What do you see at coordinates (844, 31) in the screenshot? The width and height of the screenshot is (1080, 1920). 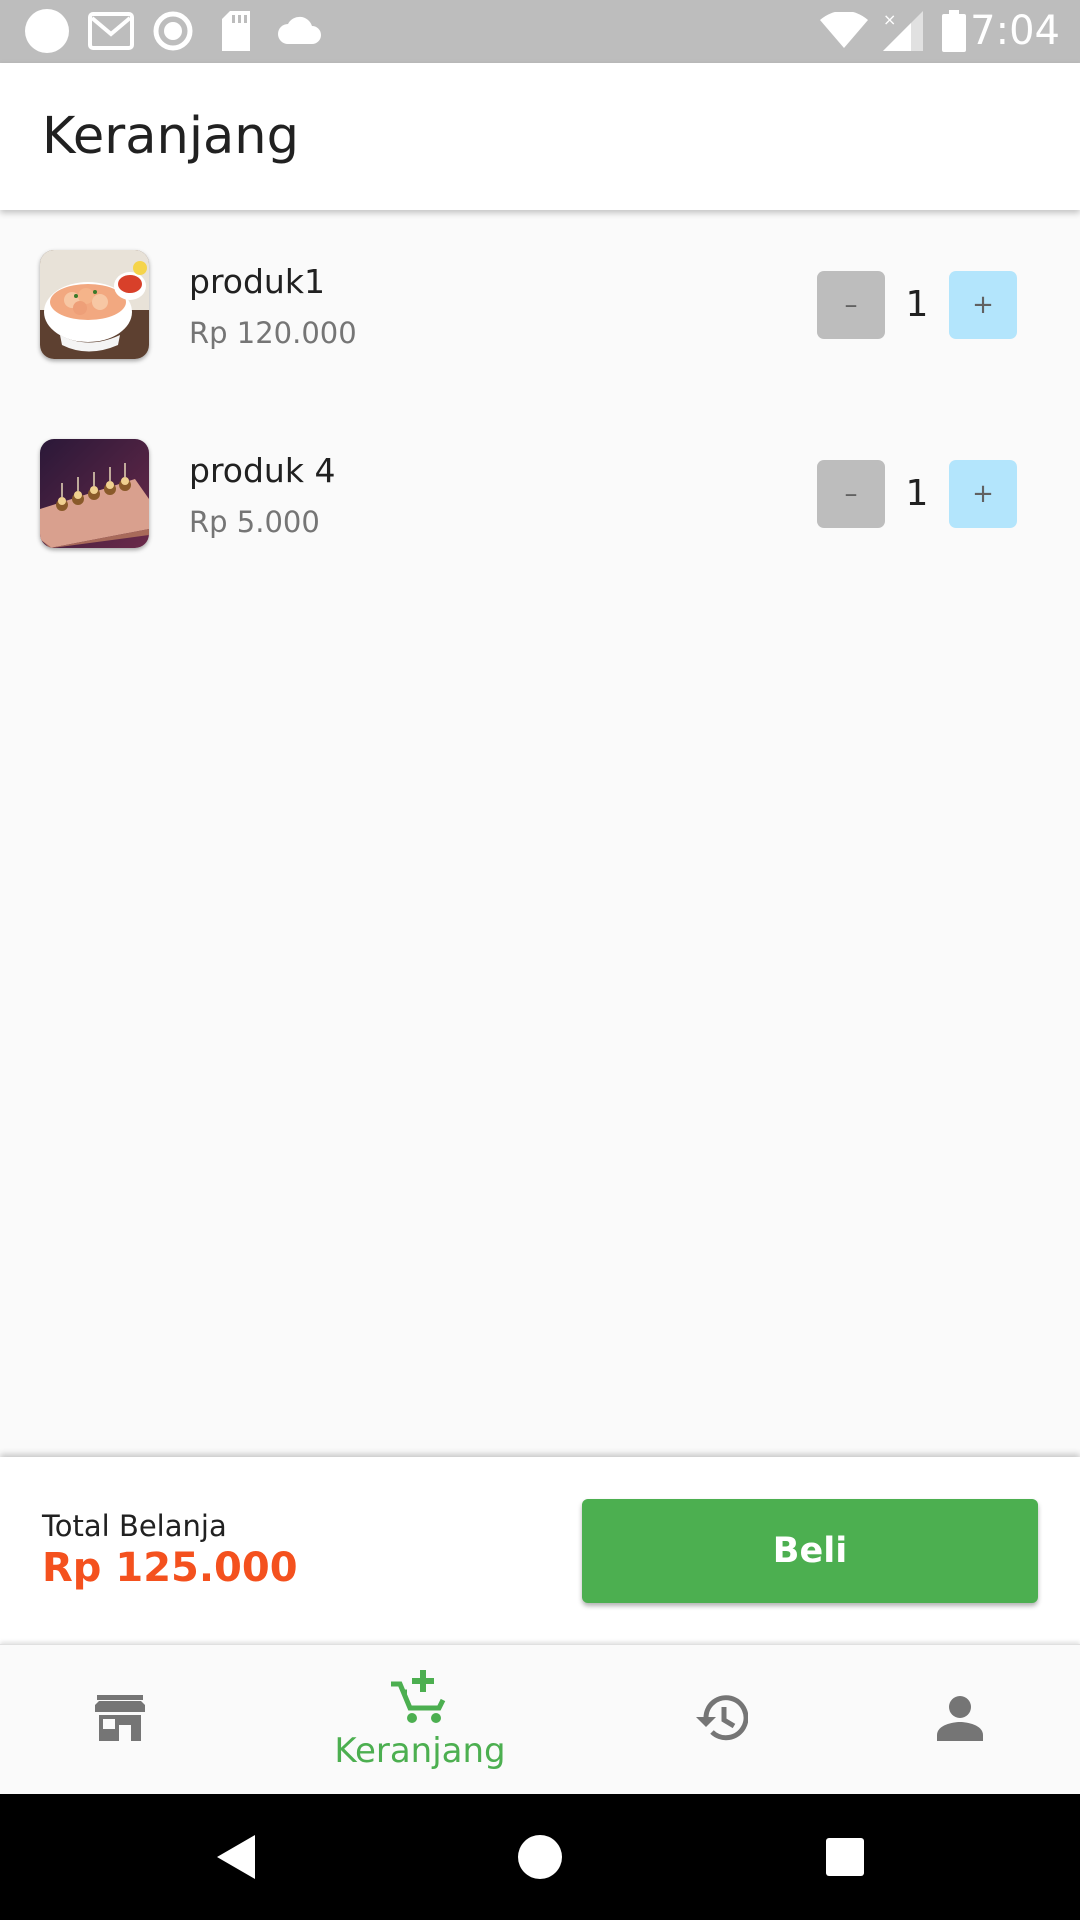 I see `wifi-icon` at bounding box center [844, 31].